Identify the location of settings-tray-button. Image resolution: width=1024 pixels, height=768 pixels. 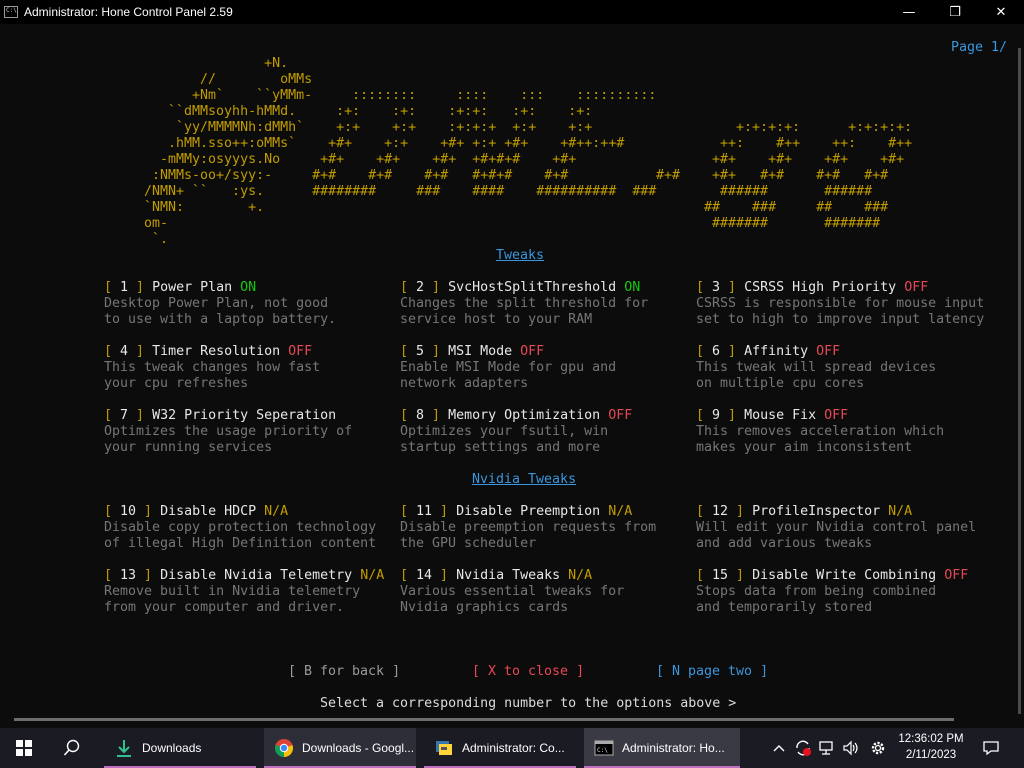
(878, 748).